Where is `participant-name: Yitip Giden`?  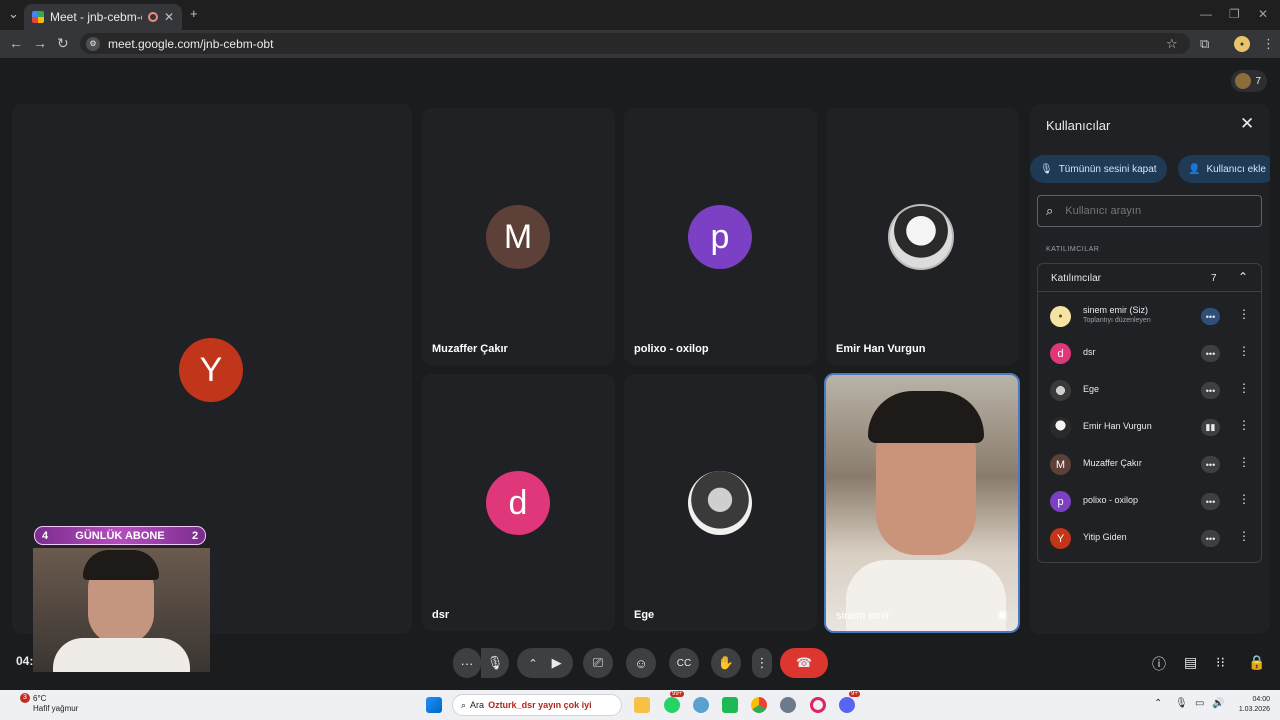
participant-name: Yitip Giden is located at coordinates (1105, 537).